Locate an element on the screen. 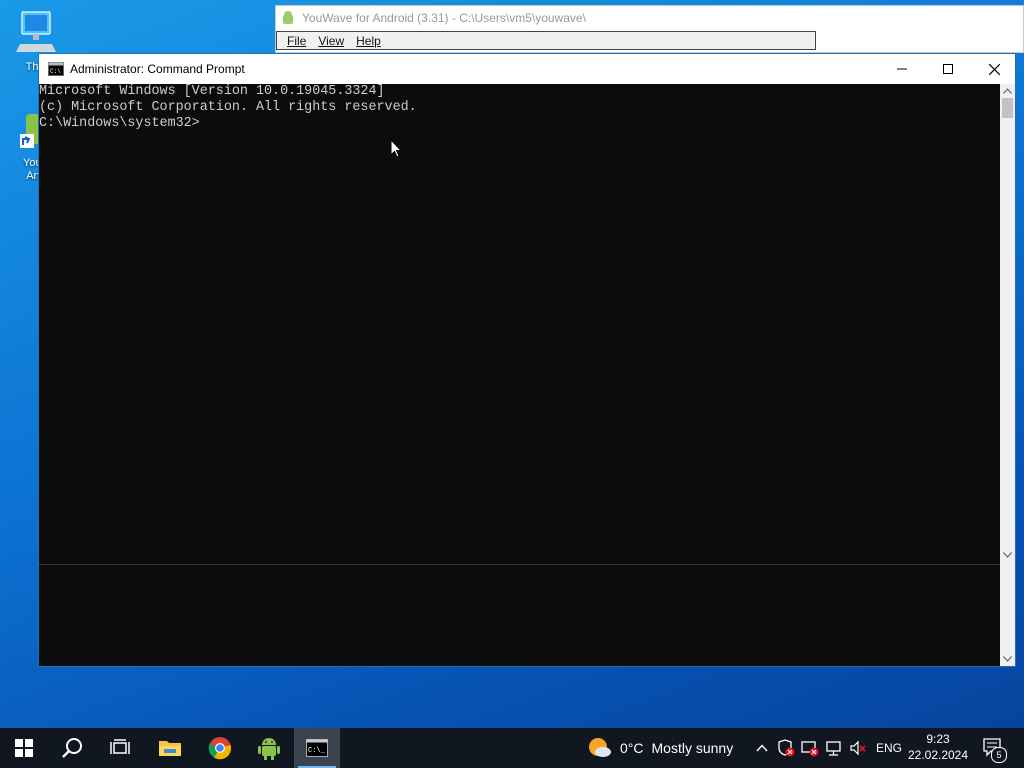 The width and height of the screenshot is (1024, 768). app-tray-icon is located at coordinates (810, 748).